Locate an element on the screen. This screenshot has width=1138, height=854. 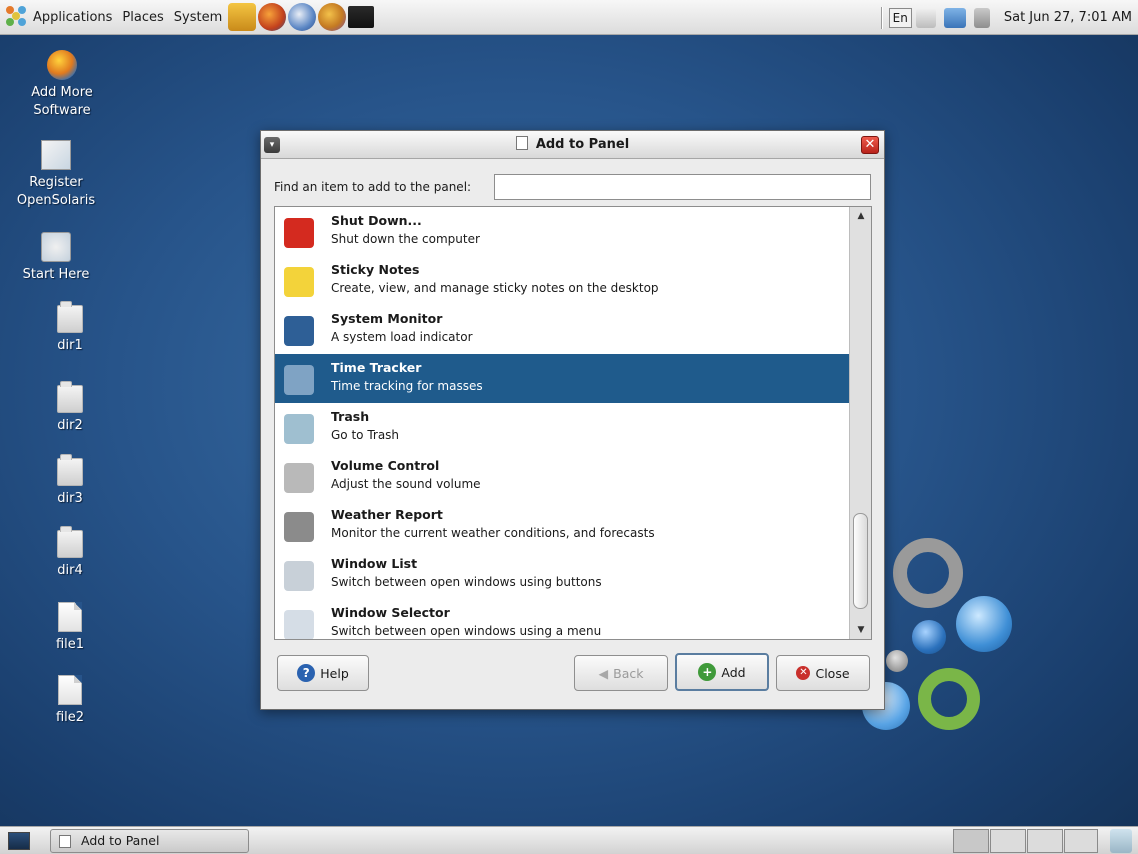
desktop-icon-dir4: dir4 is located at coordinates (70, 553).